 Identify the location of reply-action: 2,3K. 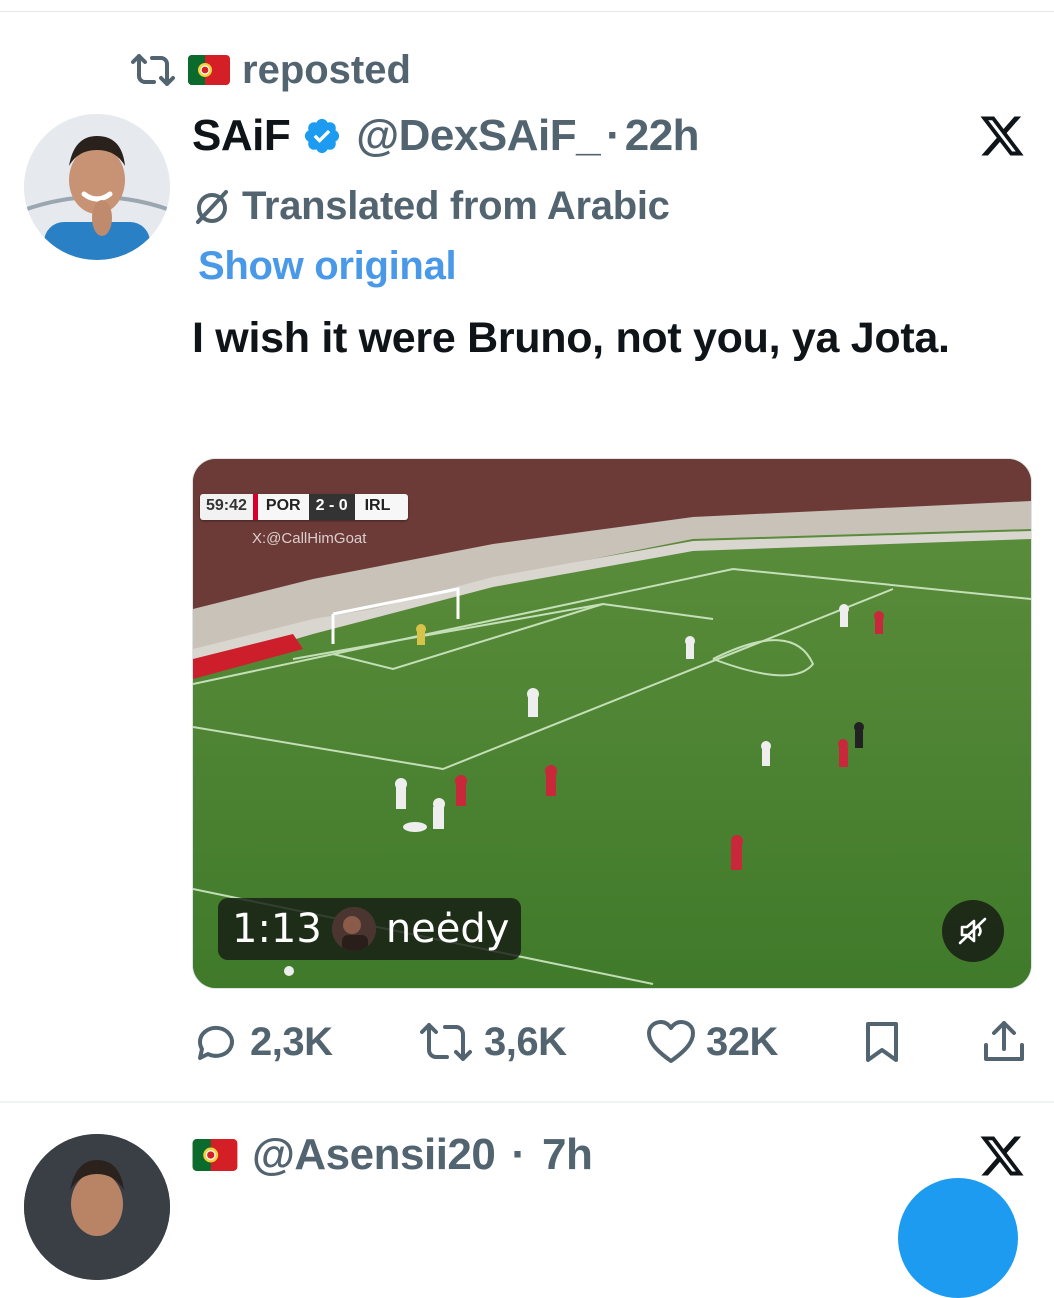
(262, 1042).